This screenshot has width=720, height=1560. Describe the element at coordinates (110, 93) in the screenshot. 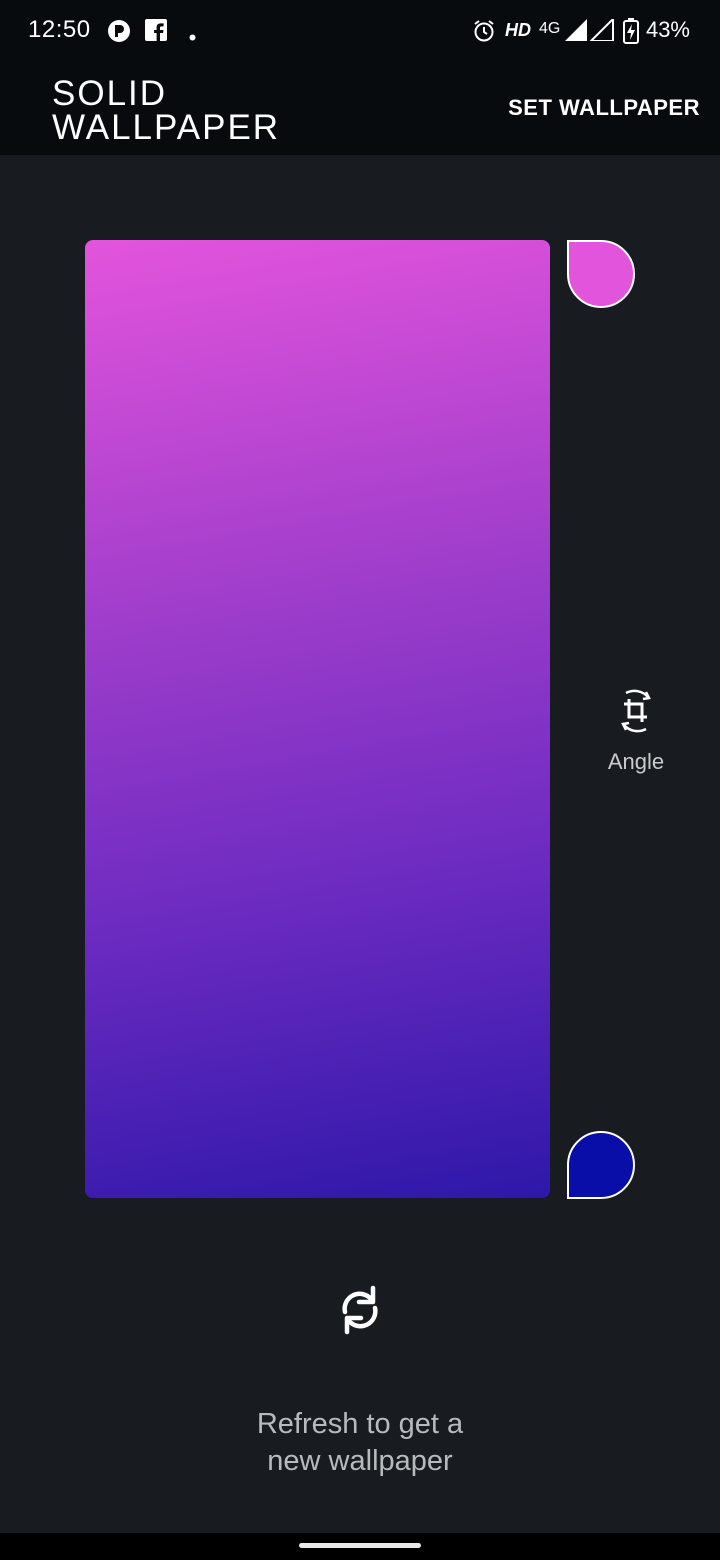

I see `logo-line1: SOLID` at that location.